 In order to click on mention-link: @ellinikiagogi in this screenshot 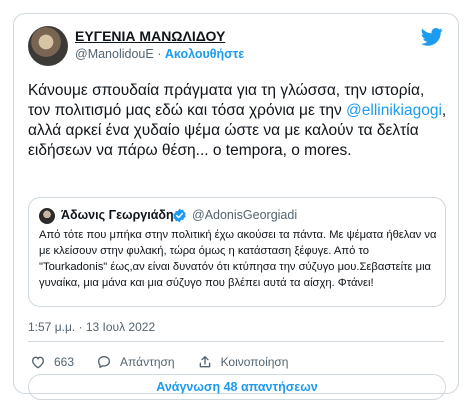, I will do `click(394, 110)`.